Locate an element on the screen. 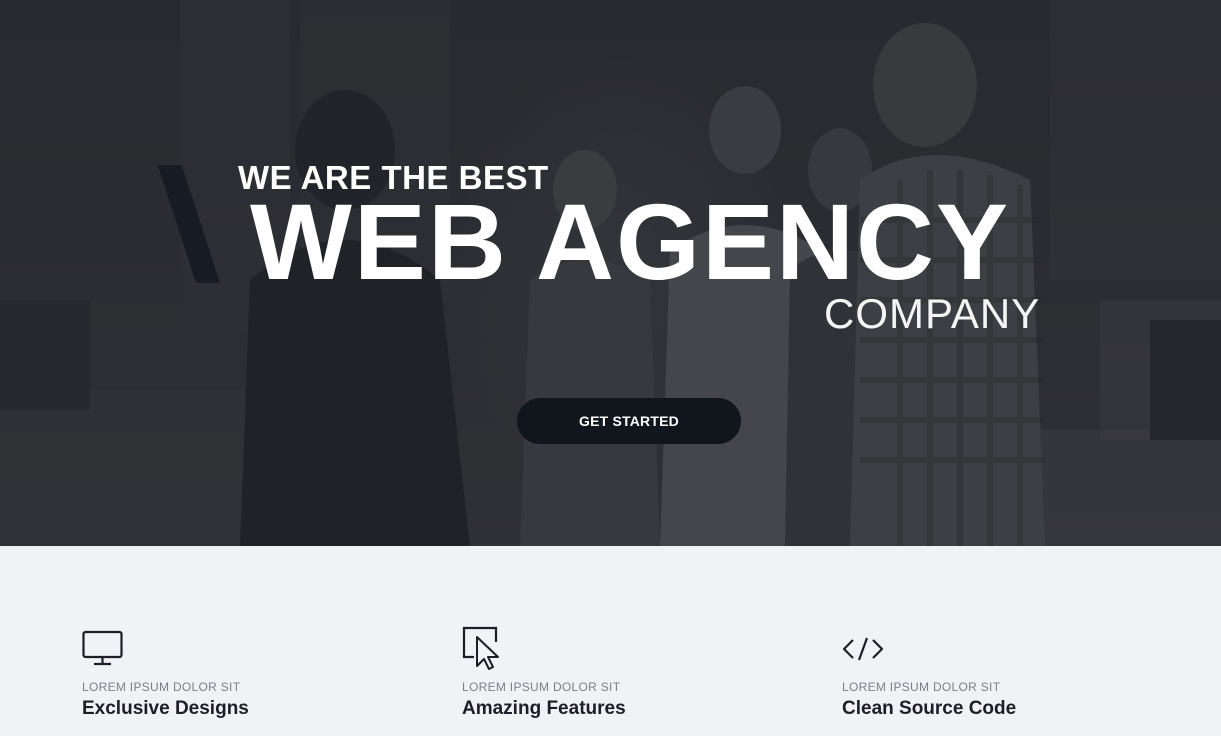 This screenshot has width=1221, height=736. feature-title: Clean Source Code is located at coordinates (929, 708).